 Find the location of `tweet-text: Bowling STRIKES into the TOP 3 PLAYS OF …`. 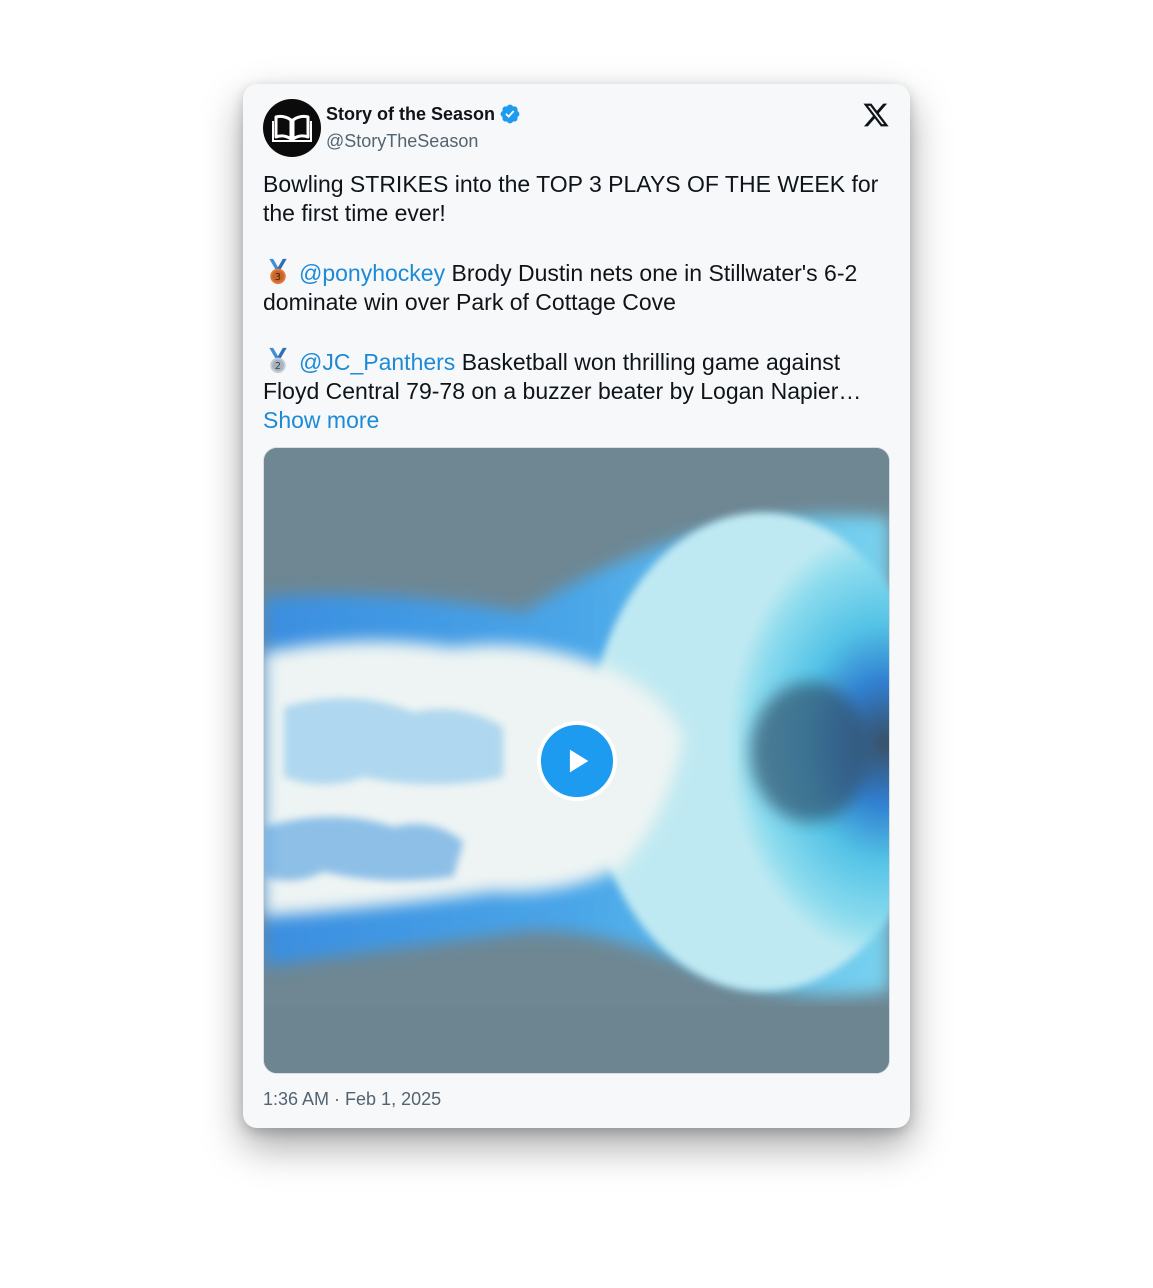

tweet-text: Bowling STRIKES into the TOP 3 PLAYS OF … is located at coordinates (578, 317).